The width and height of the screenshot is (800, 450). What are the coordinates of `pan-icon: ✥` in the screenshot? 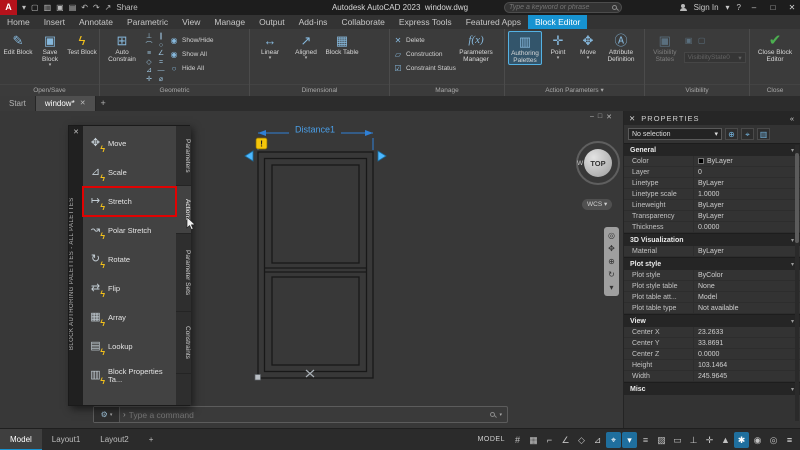 It's located at (611, 248).